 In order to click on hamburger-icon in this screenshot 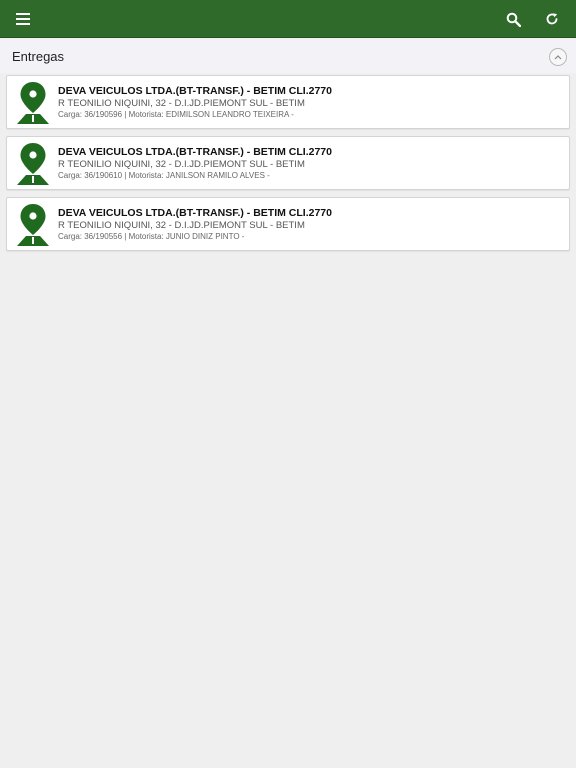, I will do `click(23, 19)`.